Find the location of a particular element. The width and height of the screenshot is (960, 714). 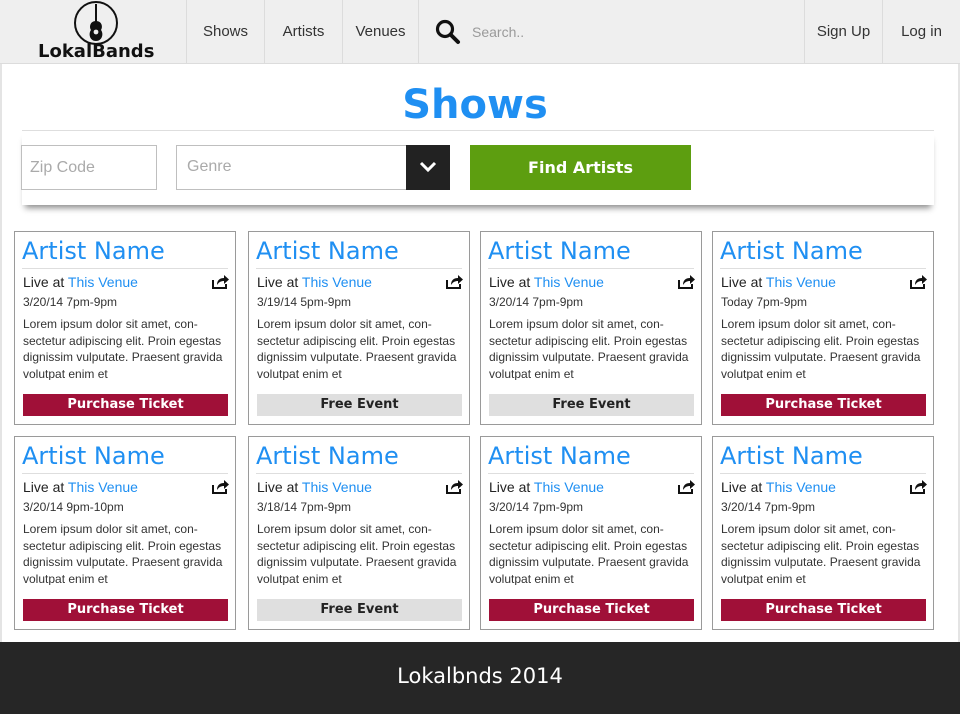

panel-edge-left is located at coordinates (1, 353).